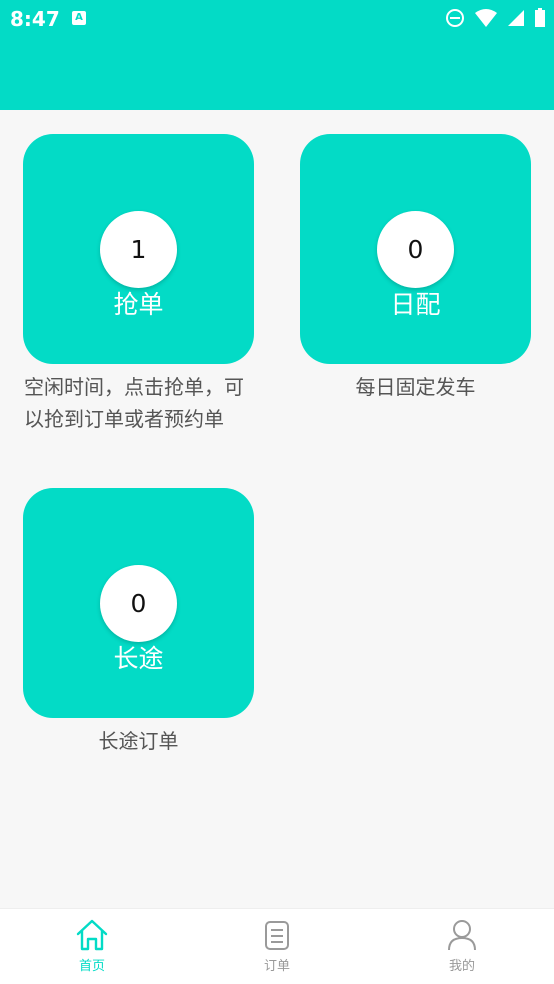  Describe the element at coordinates (138, 658) in the screenshot. I see `long-distance-title: 长途` at that location.